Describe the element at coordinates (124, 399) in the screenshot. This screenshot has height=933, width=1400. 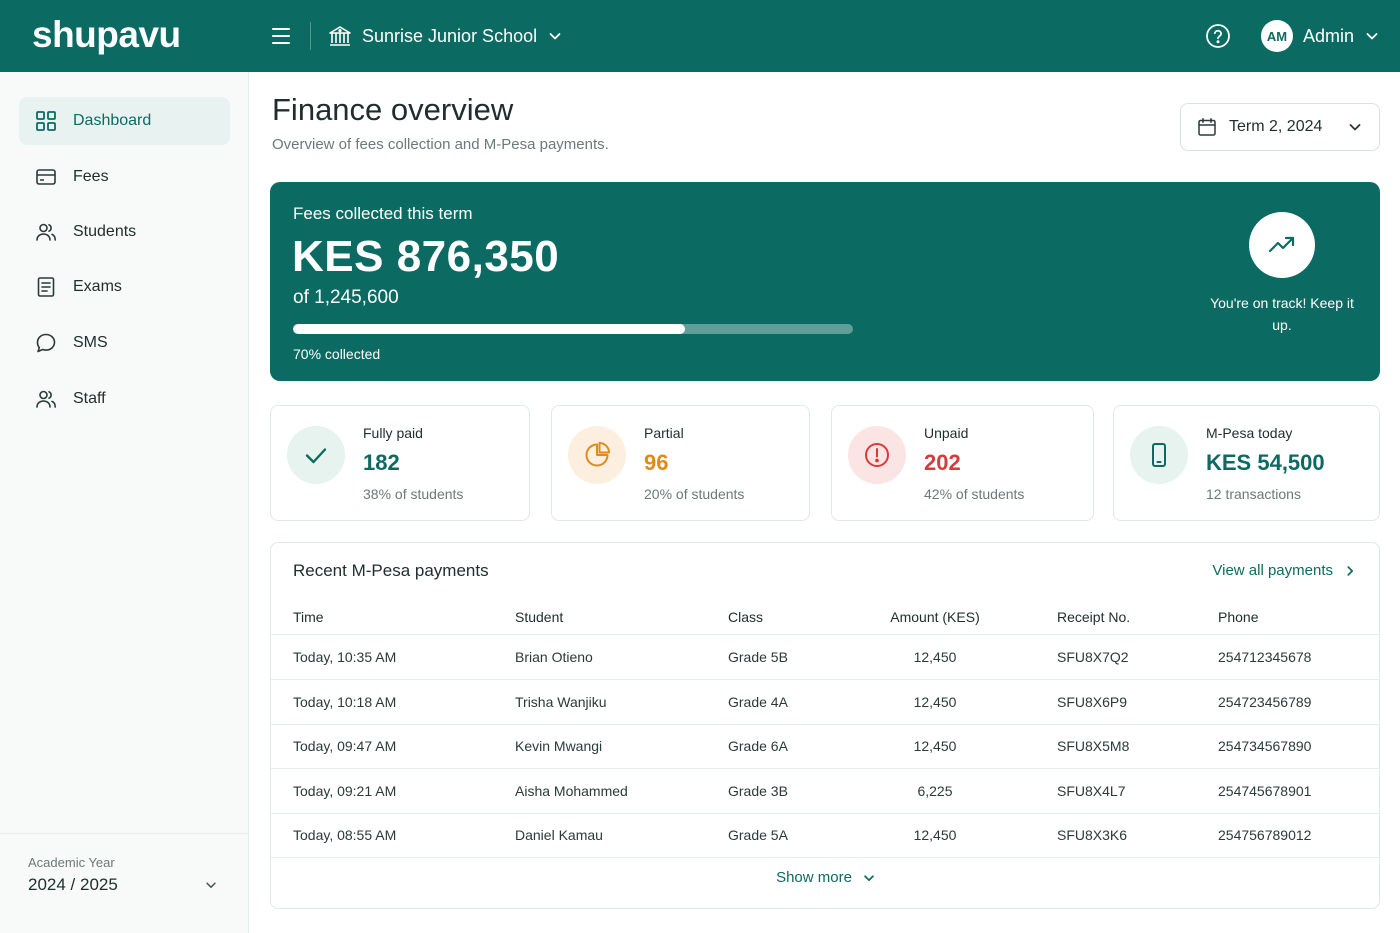
I see `sidebar-item-staff: Staff` at that location.